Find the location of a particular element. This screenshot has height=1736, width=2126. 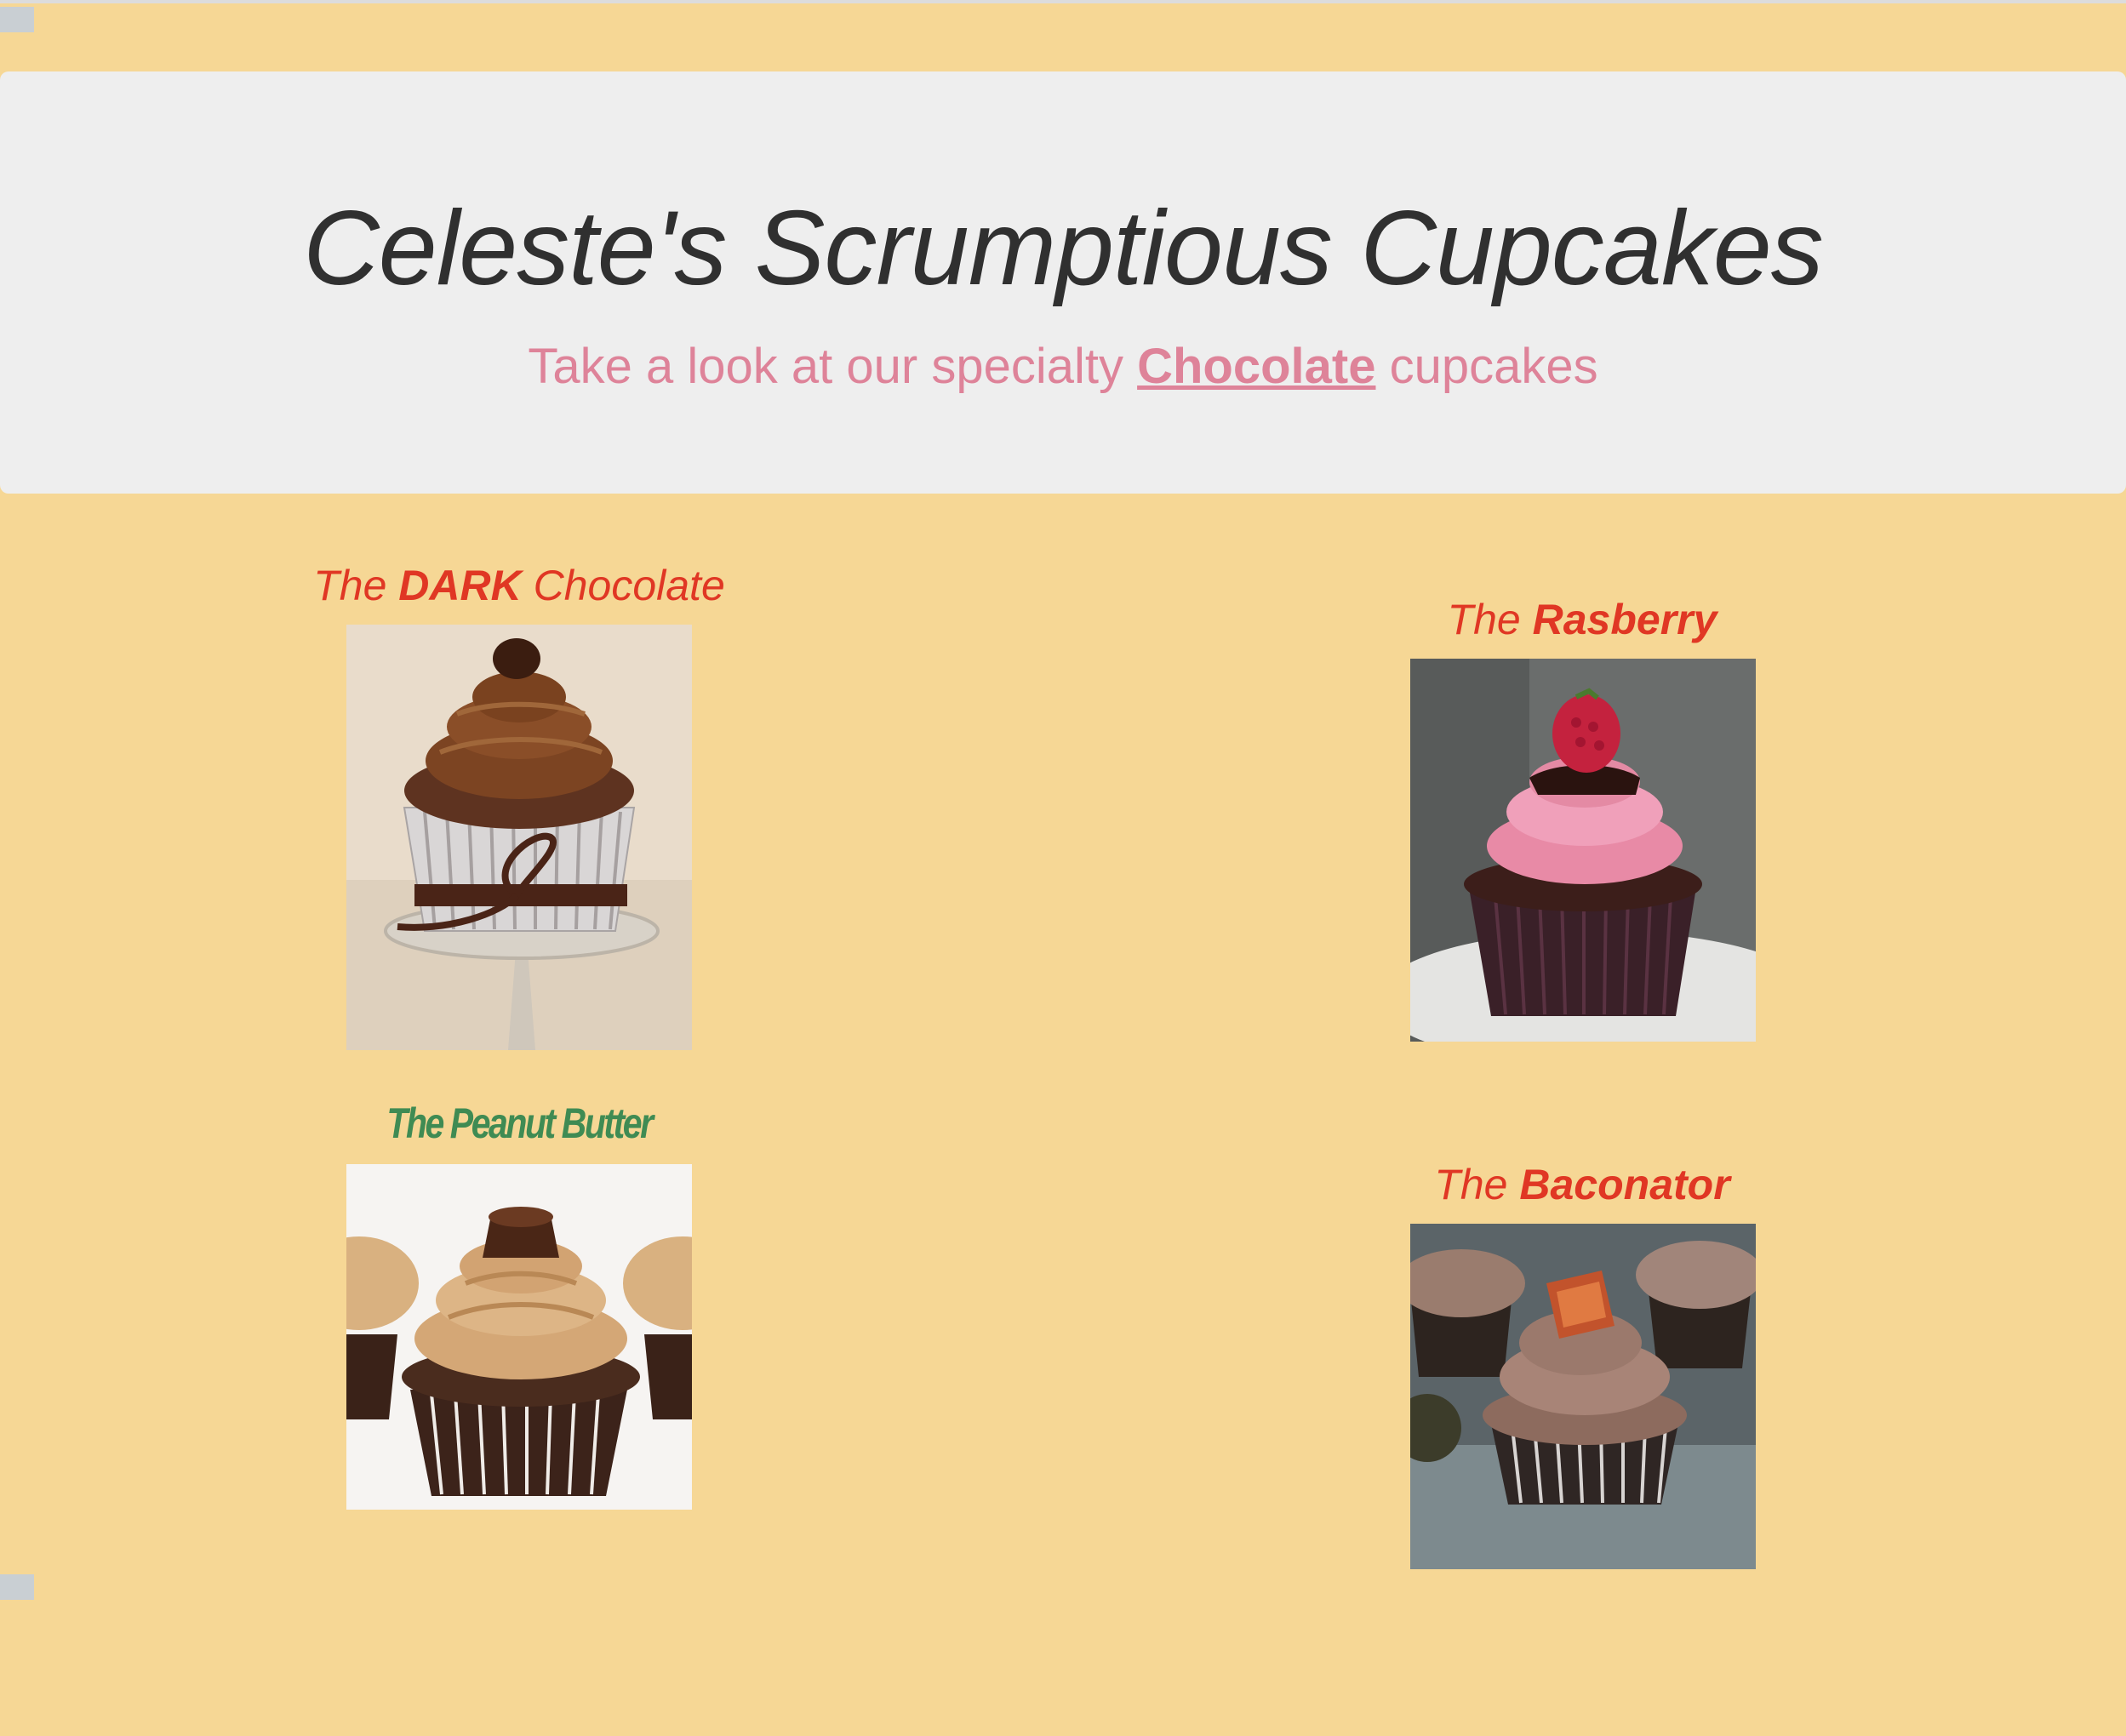

raspberry-cupcake-photo is located at coordinates (1583, 850).